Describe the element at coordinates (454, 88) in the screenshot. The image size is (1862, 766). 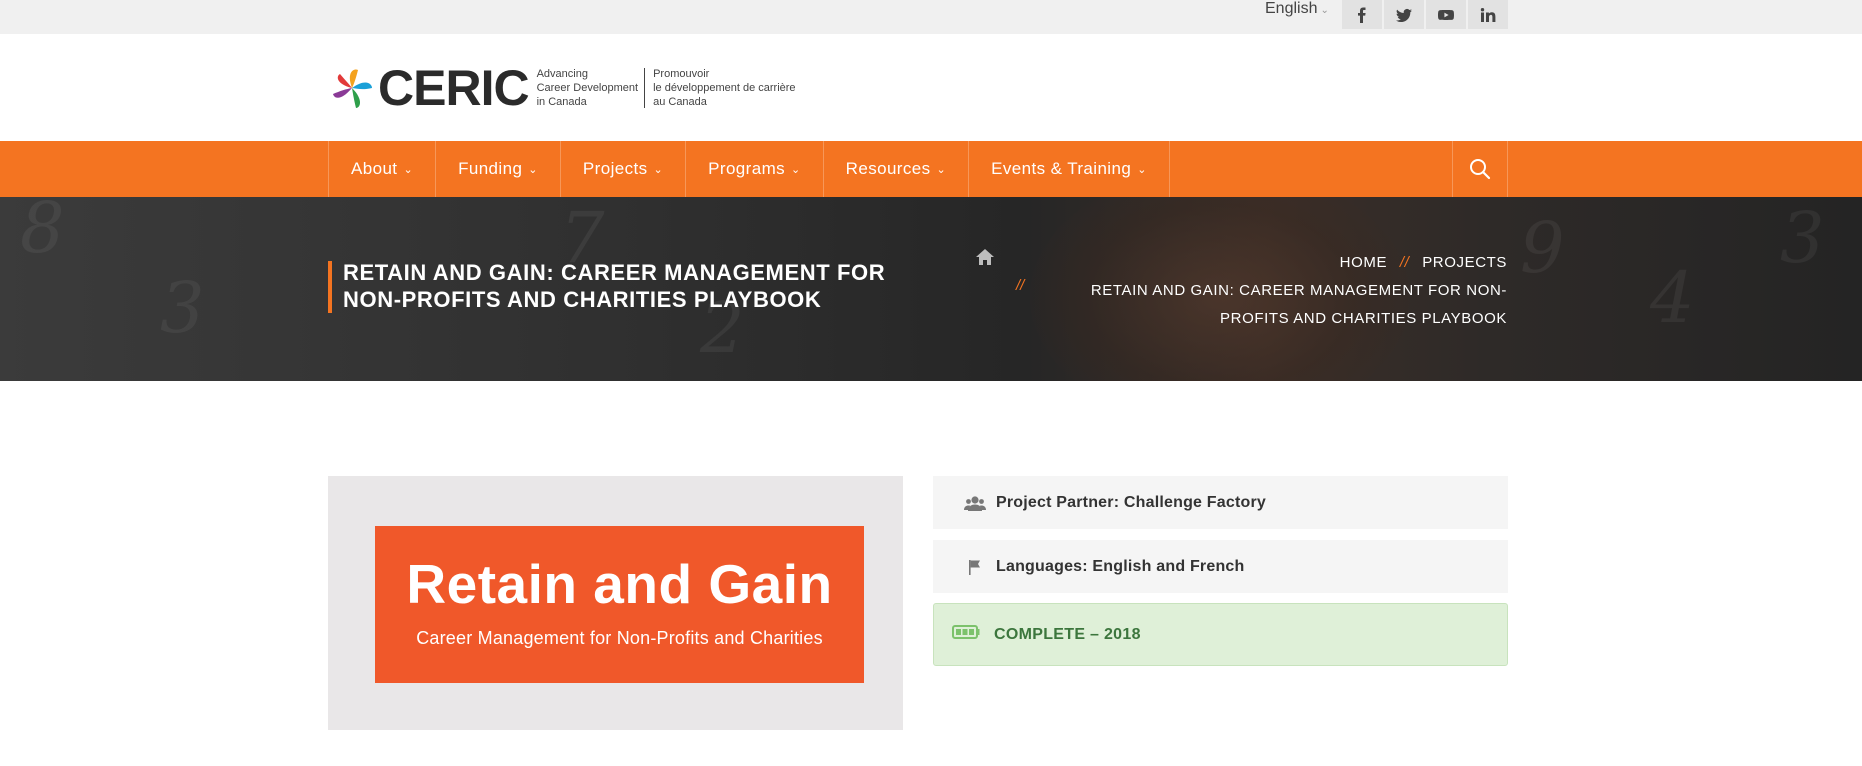
I see `logo-wordmark: CERIC` at that location.